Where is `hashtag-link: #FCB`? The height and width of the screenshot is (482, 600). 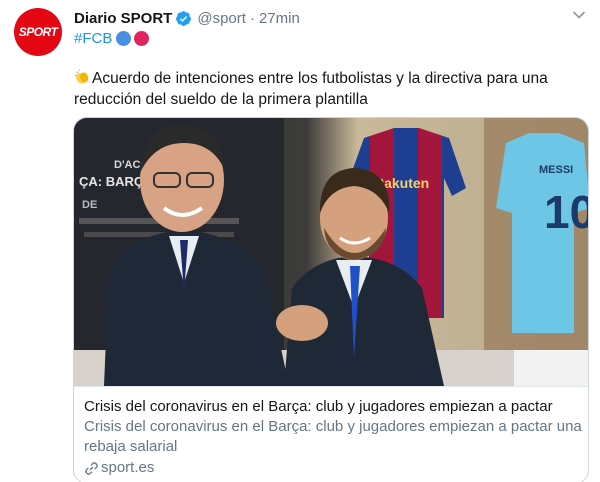 hashtag-link: #FCB is located at coordinates (93, 38).